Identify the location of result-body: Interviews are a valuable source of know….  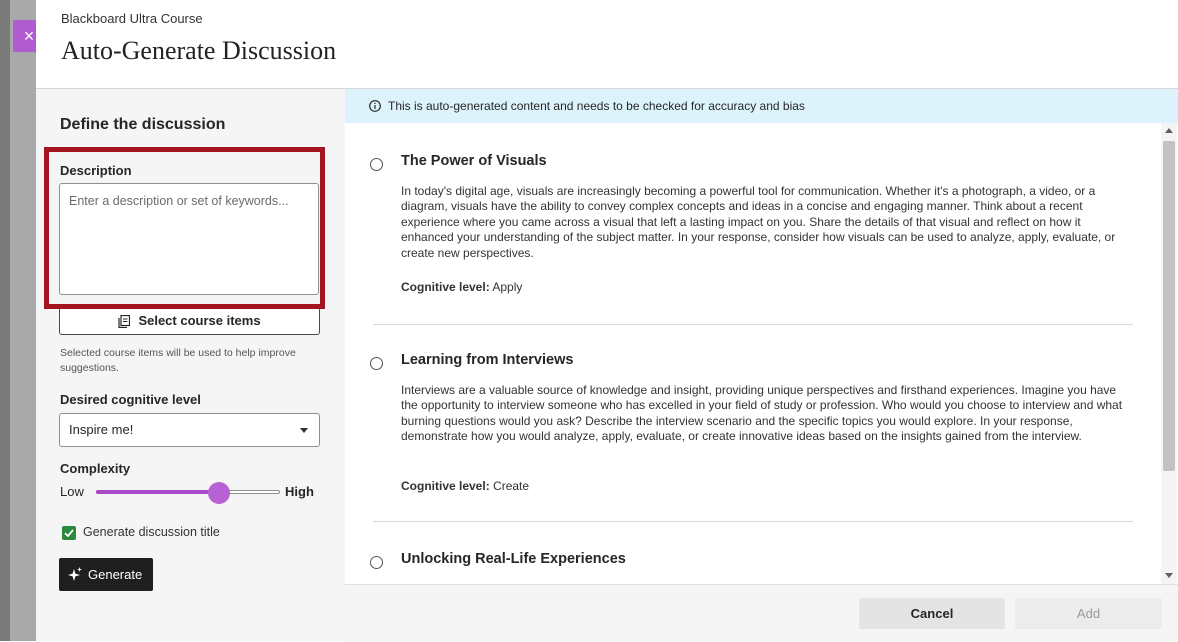
(762, 413).